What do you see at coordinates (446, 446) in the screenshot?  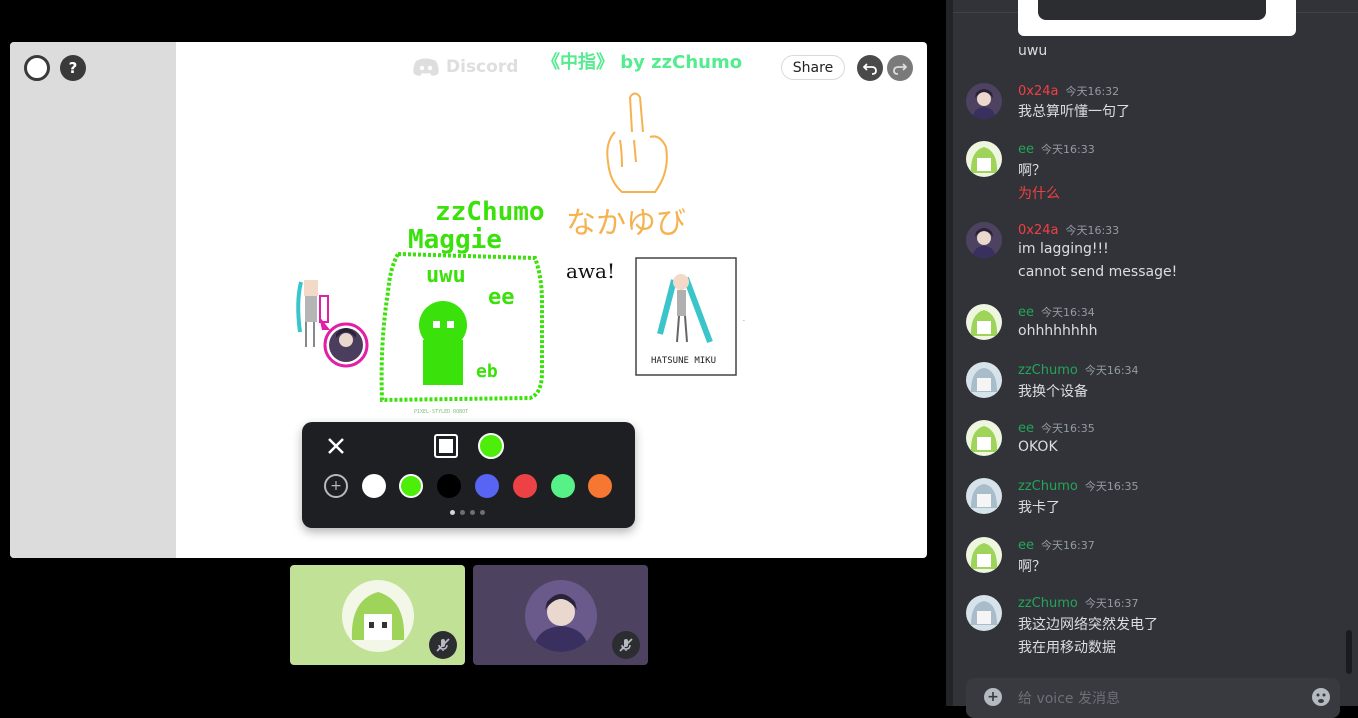 I see `brush-size-square` at bounding box center [446, 446].